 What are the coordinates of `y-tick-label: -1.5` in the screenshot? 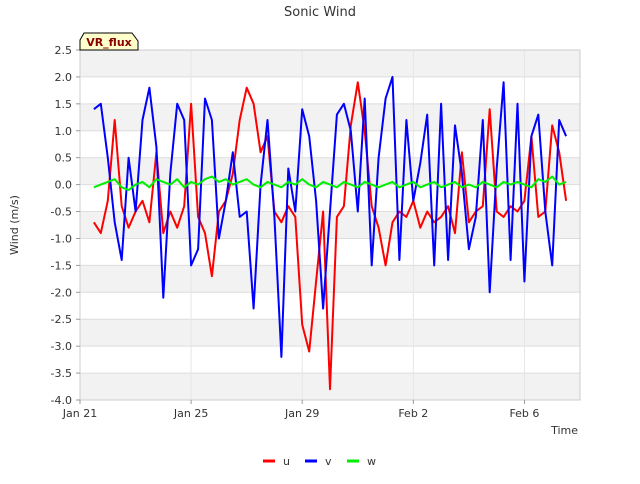 It's located at (61, 265).